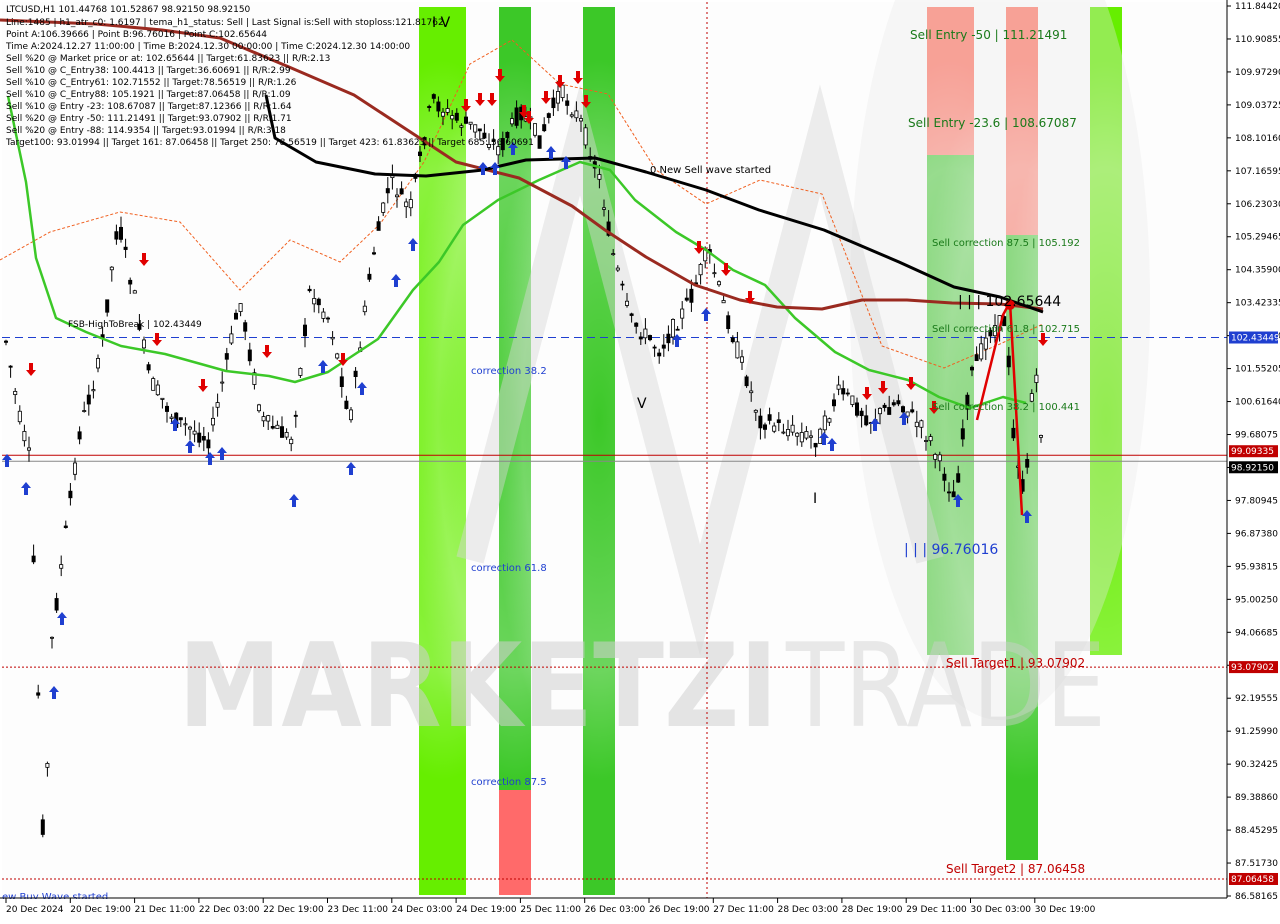 The width and height of the screenshot is (1280, 924). Describe the element at coordinates (35, 910) in the screenshot. I see `x-tick-label: 20 Dec 2024` at that location.